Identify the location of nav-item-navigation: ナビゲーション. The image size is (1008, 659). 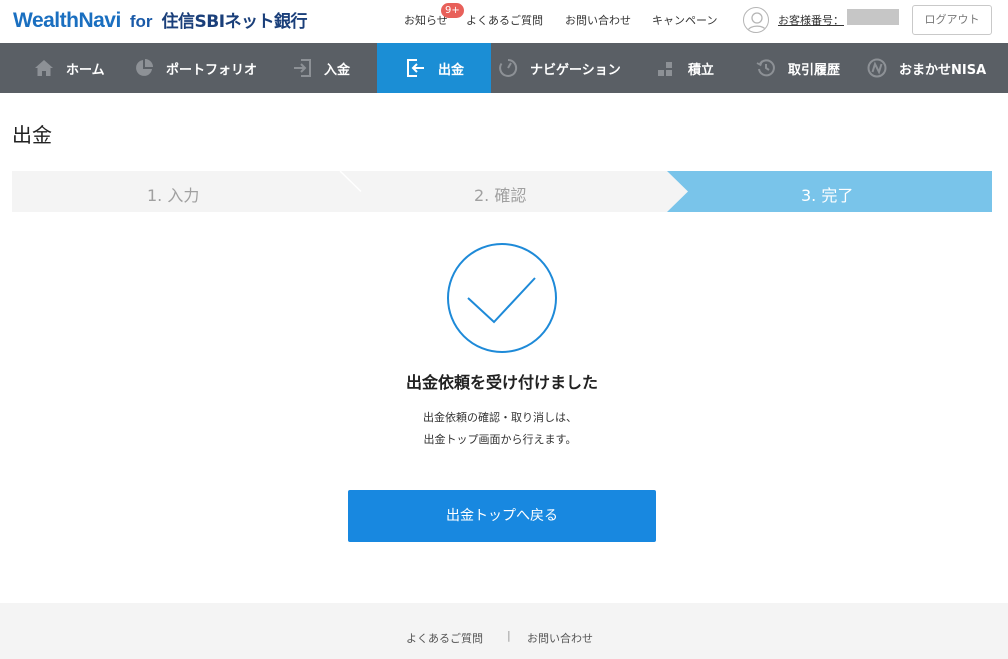
(559, 68).